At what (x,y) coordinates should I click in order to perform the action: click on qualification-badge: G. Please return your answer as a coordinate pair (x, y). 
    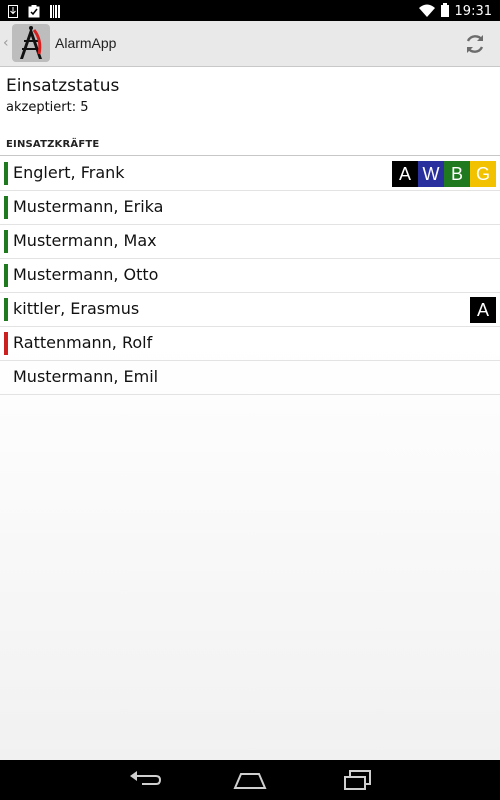
    Looking at the image, I should click on (483, 174).